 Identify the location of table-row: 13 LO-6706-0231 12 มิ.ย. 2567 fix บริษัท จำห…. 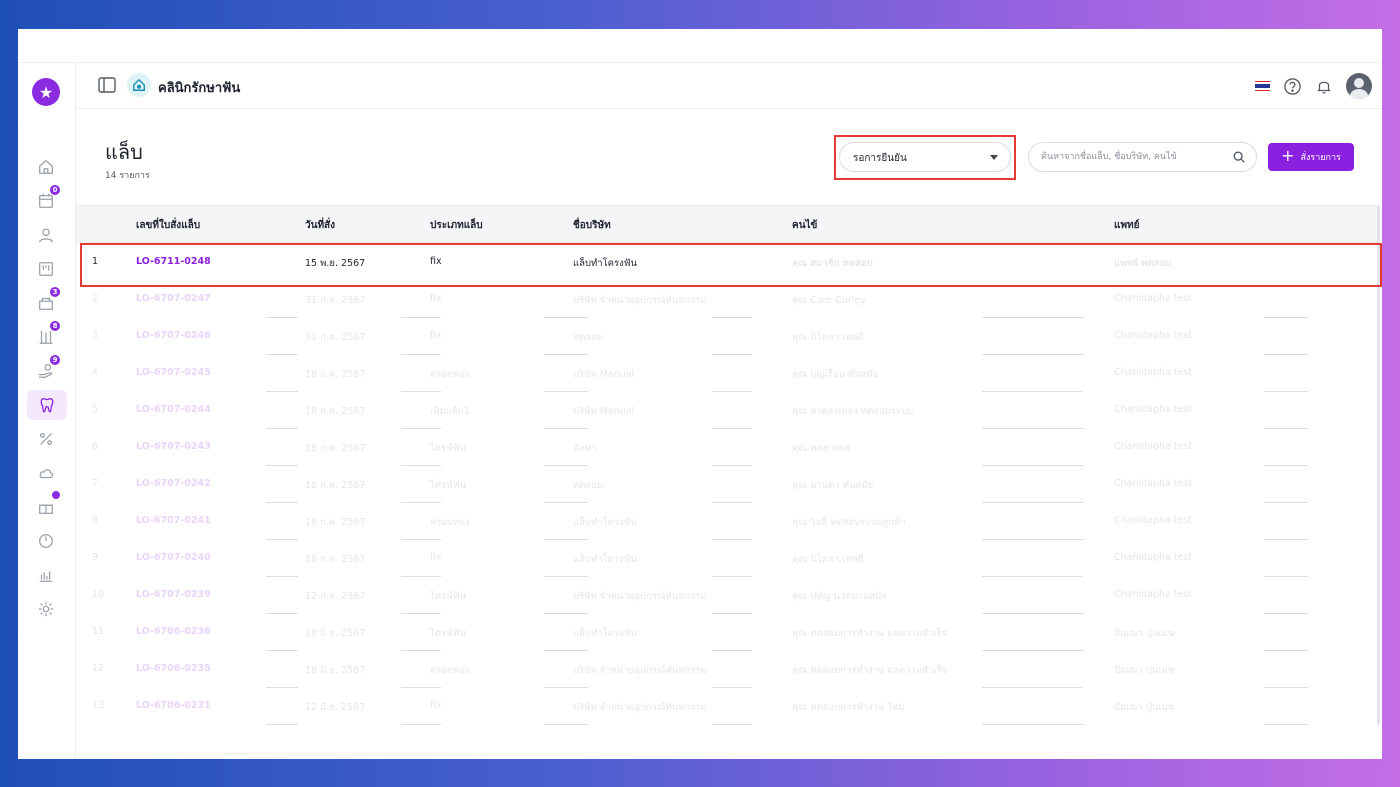
(728, 706).